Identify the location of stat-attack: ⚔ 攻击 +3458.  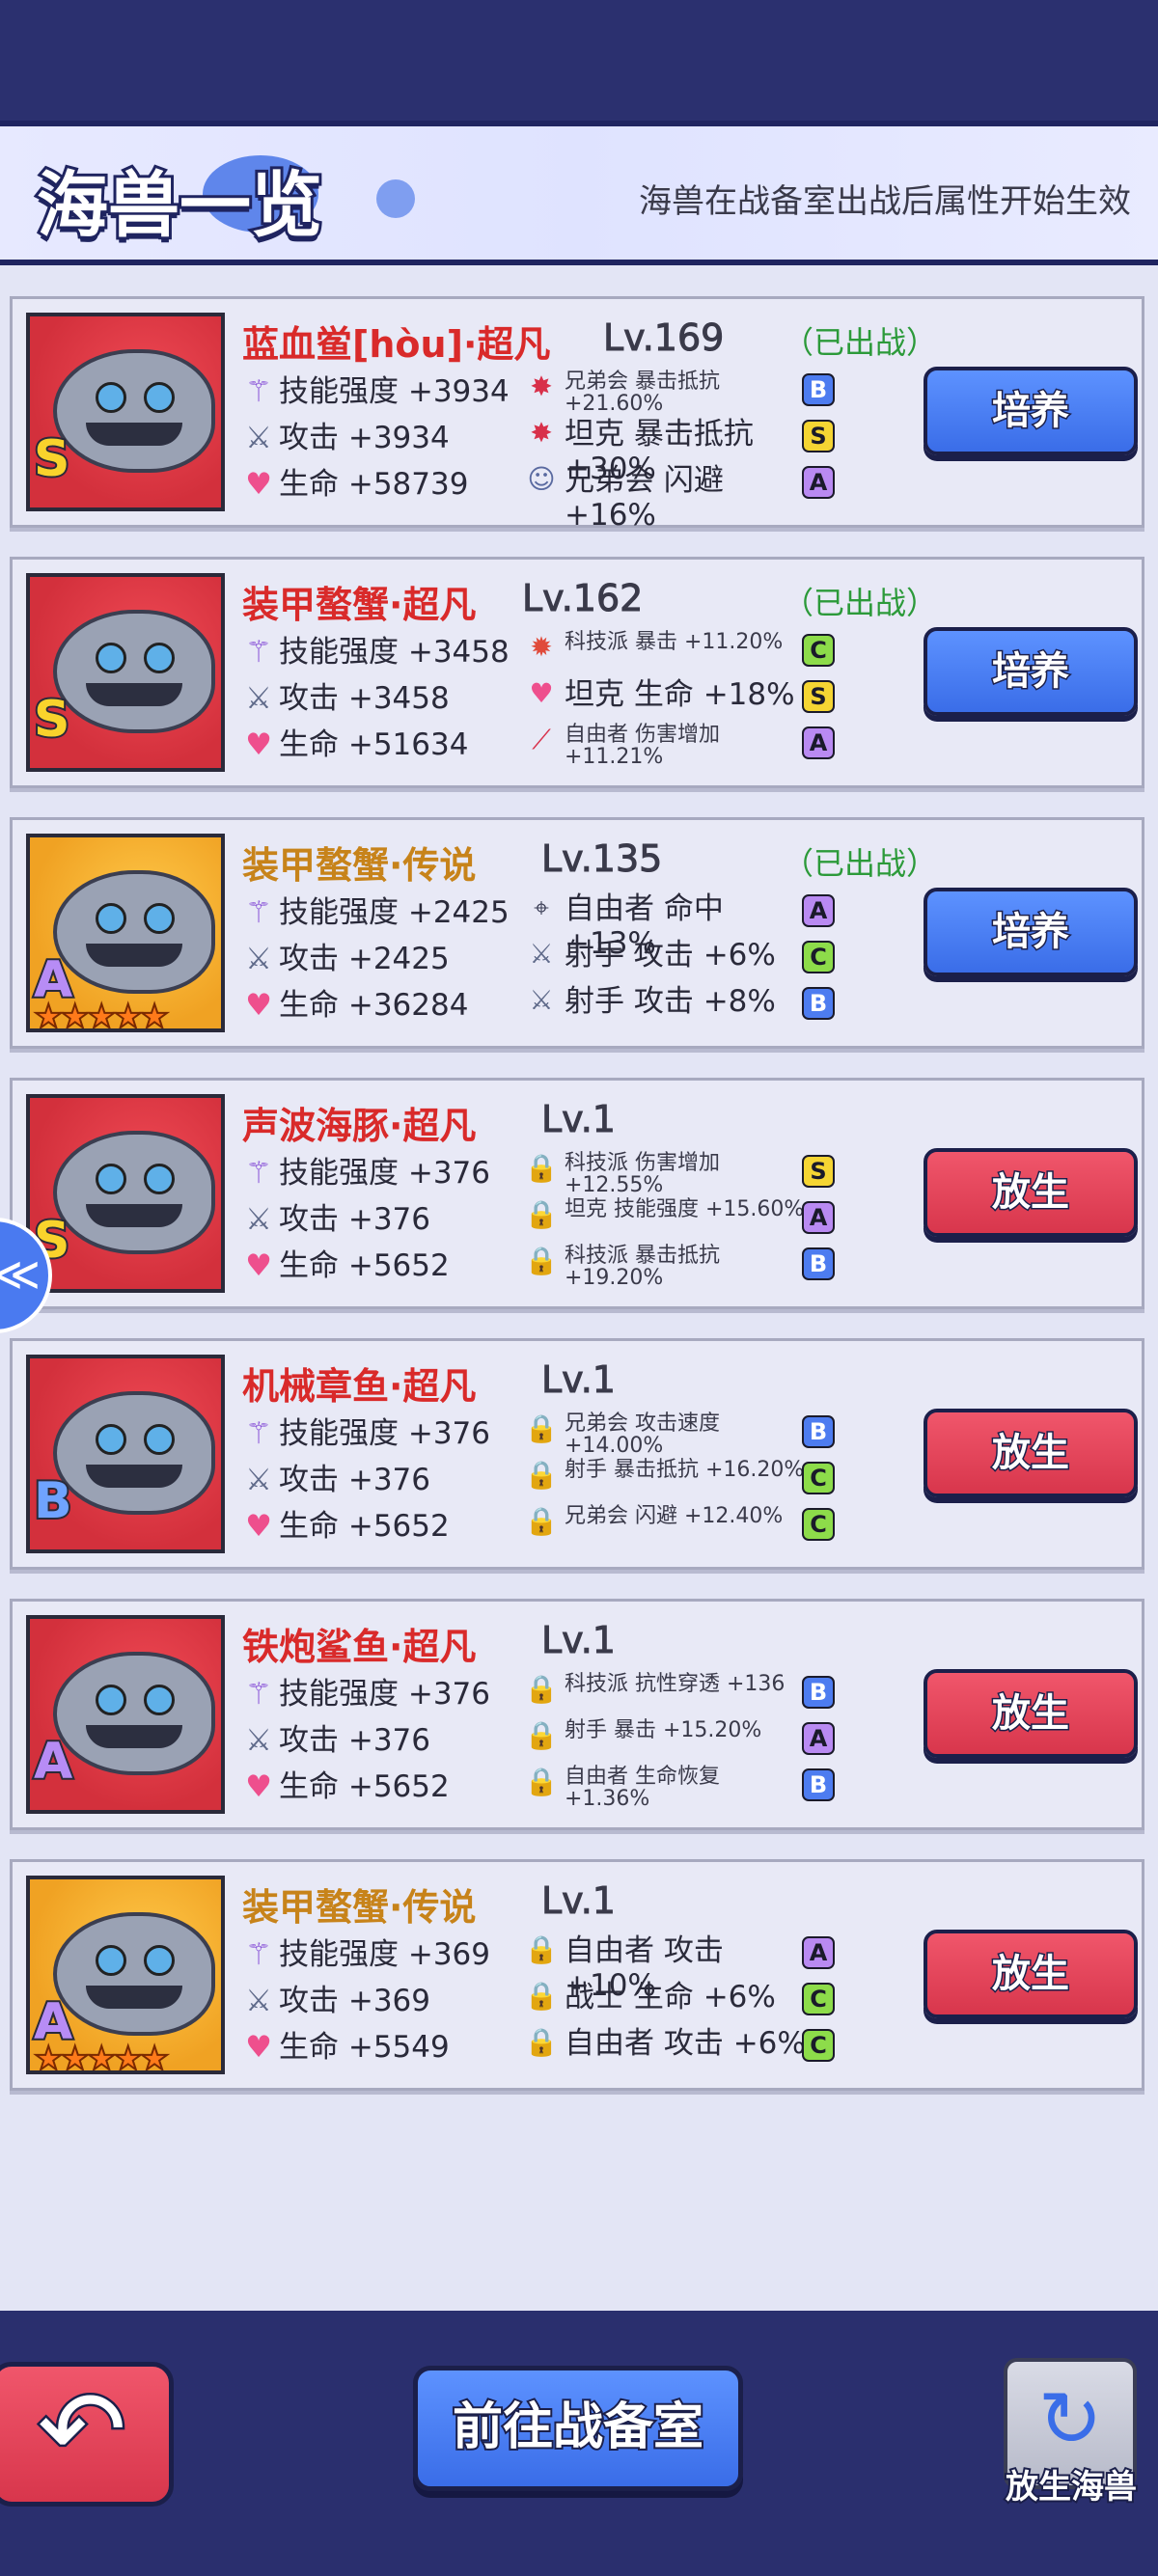
(346, 695).